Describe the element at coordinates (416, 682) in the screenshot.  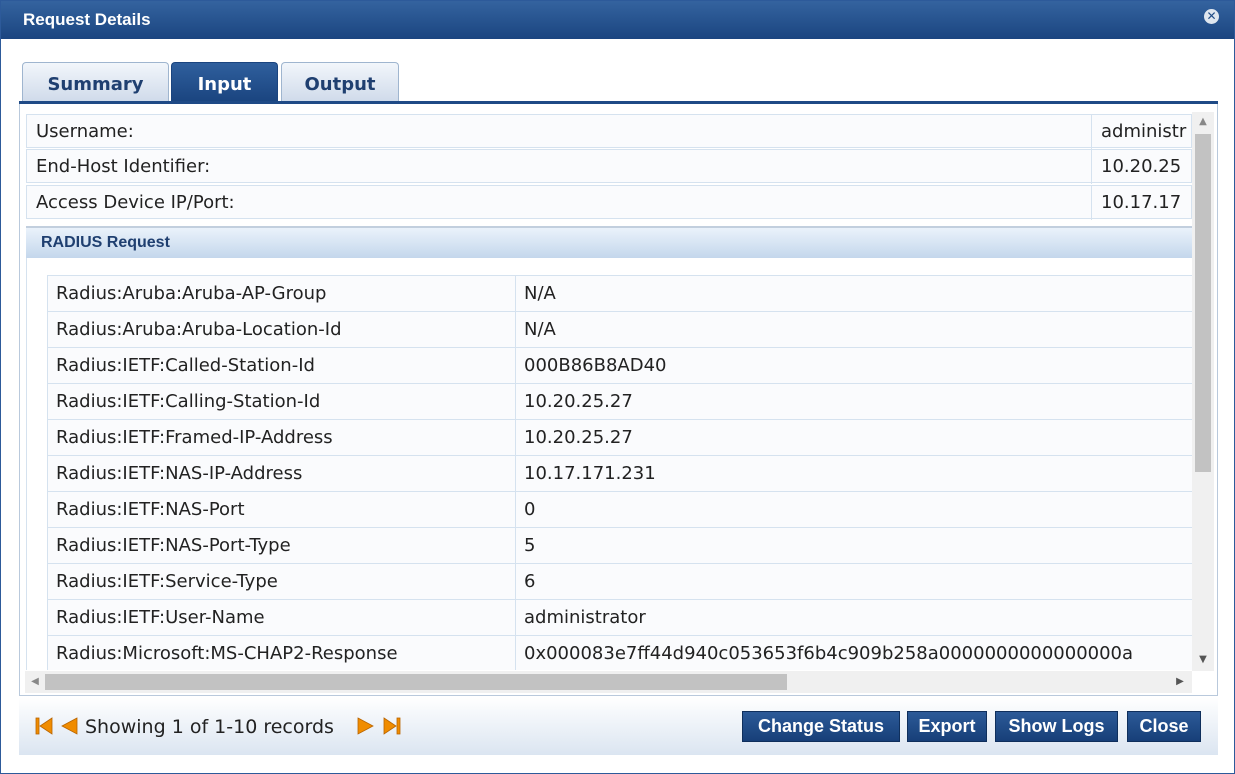
I see `horizontal-scroll-thumb` at that location.